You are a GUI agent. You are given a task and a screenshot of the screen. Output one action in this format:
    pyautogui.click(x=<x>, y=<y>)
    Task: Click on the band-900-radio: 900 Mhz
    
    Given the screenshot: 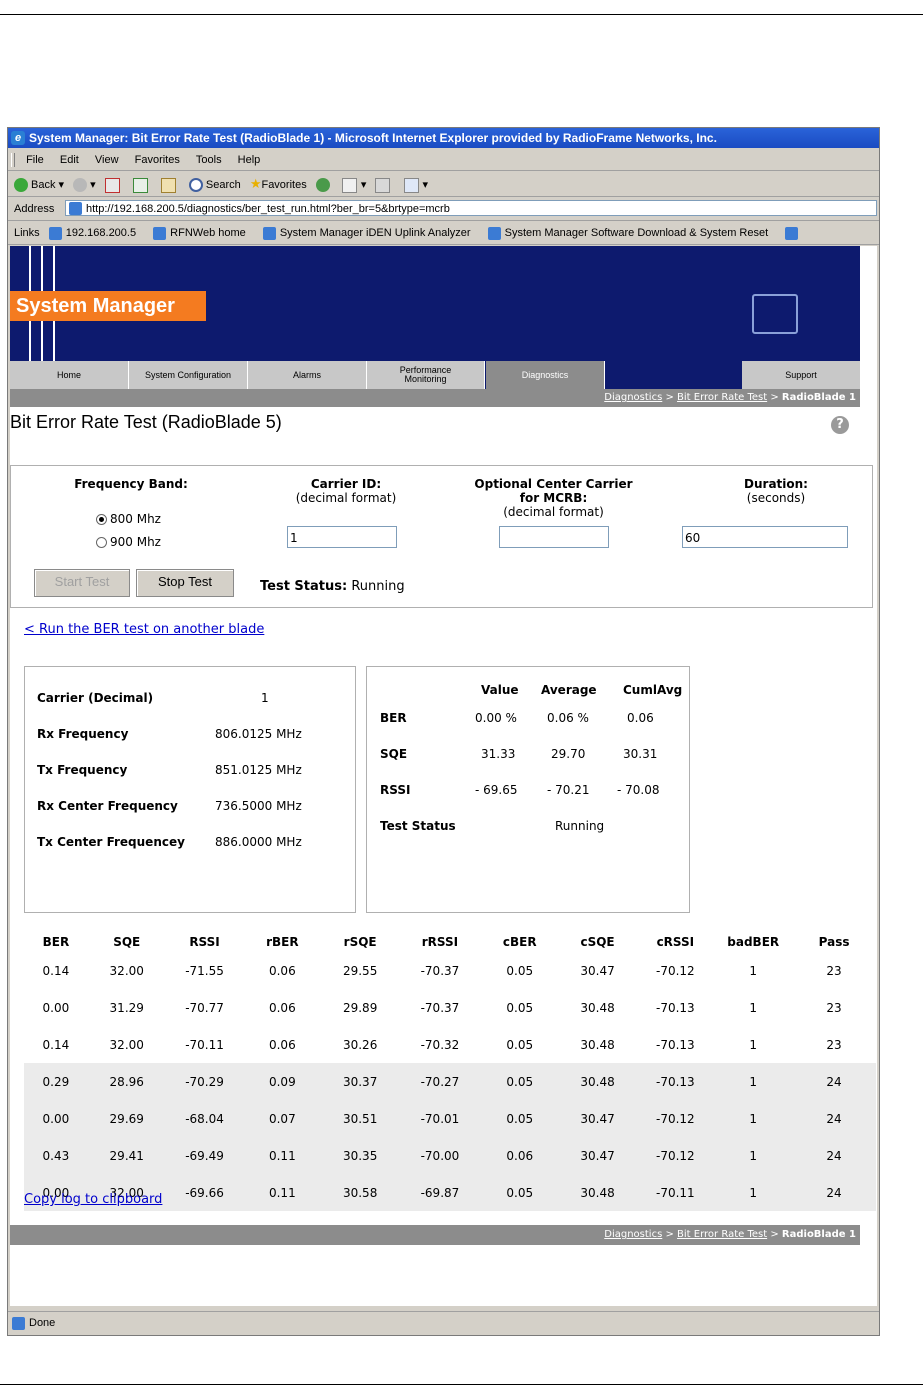 What is the action you would take?
    pyautogui.click(x=128, y=542)
    